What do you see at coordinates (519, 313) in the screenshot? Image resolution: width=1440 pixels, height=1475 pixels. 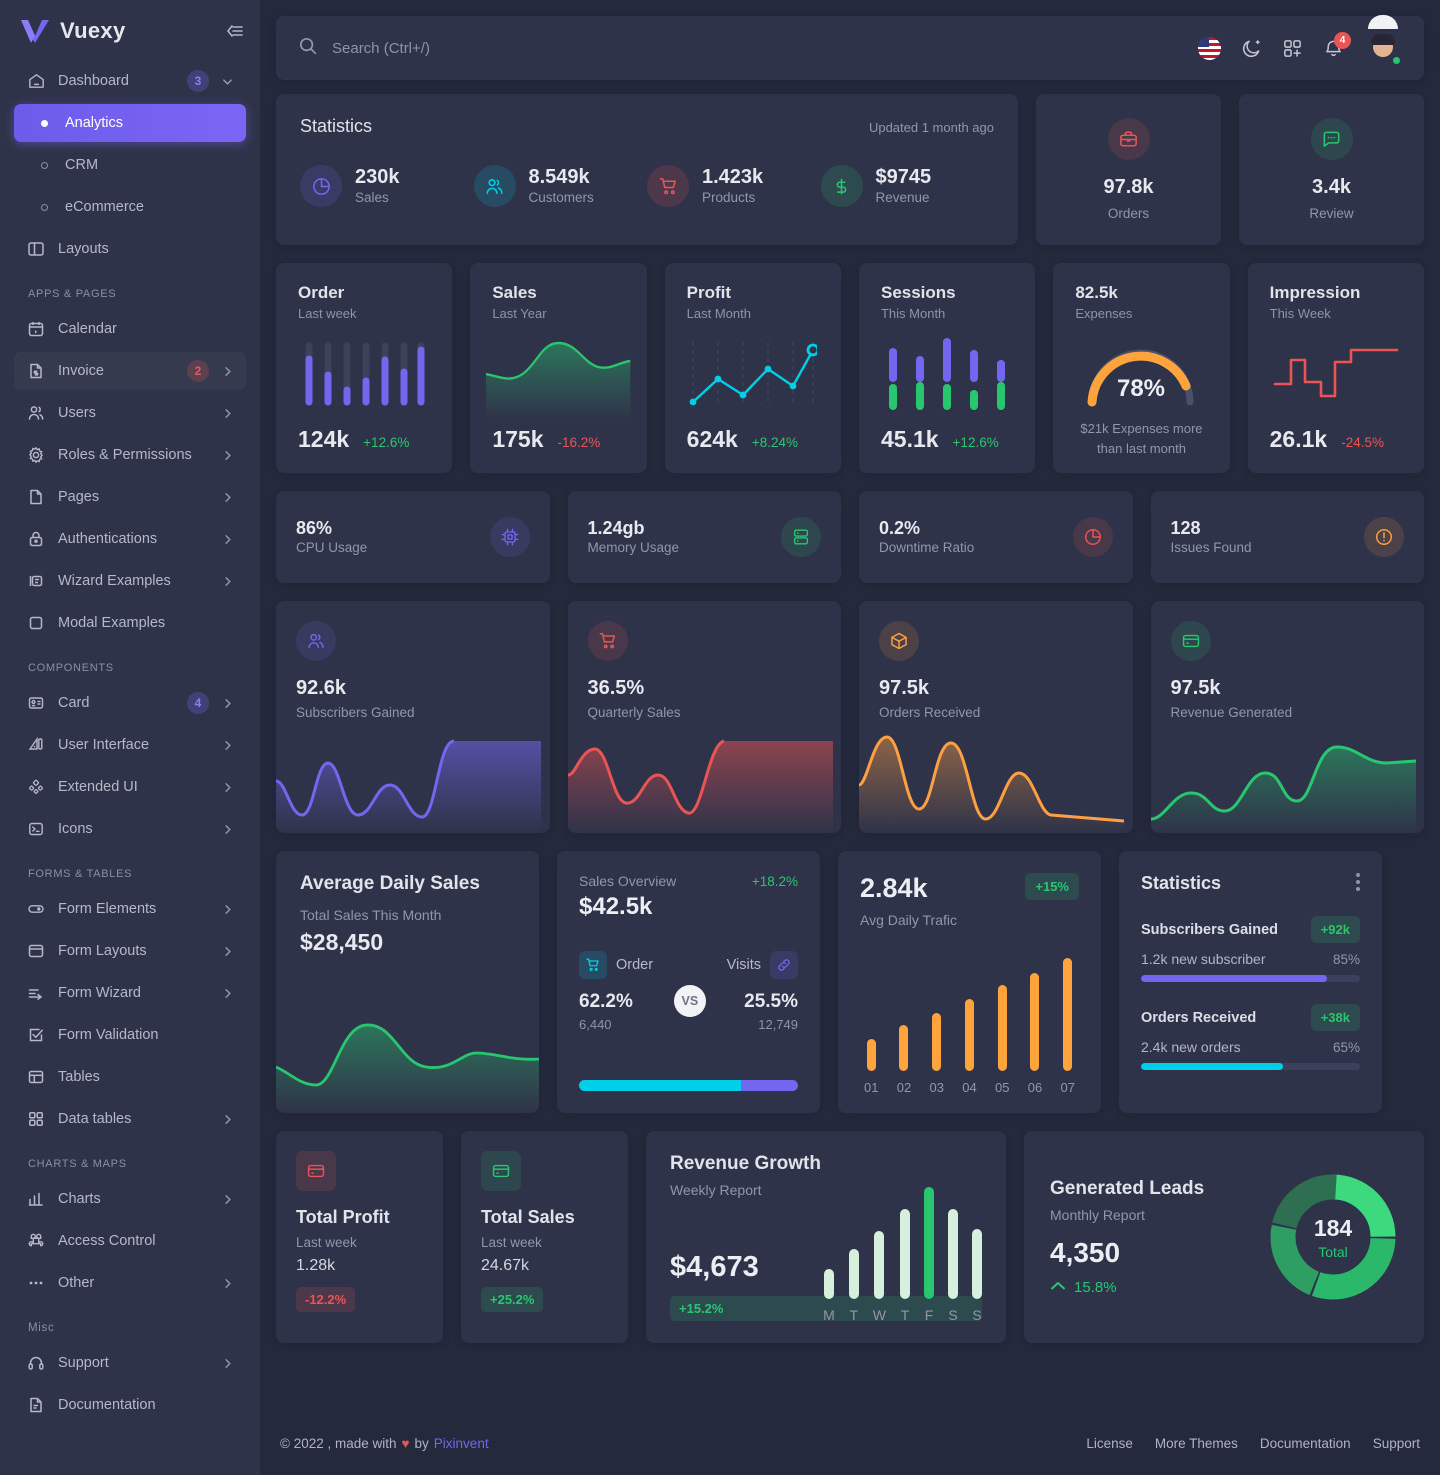 I see `card-subtitle: Last Year` at bounding box center [519, 313].